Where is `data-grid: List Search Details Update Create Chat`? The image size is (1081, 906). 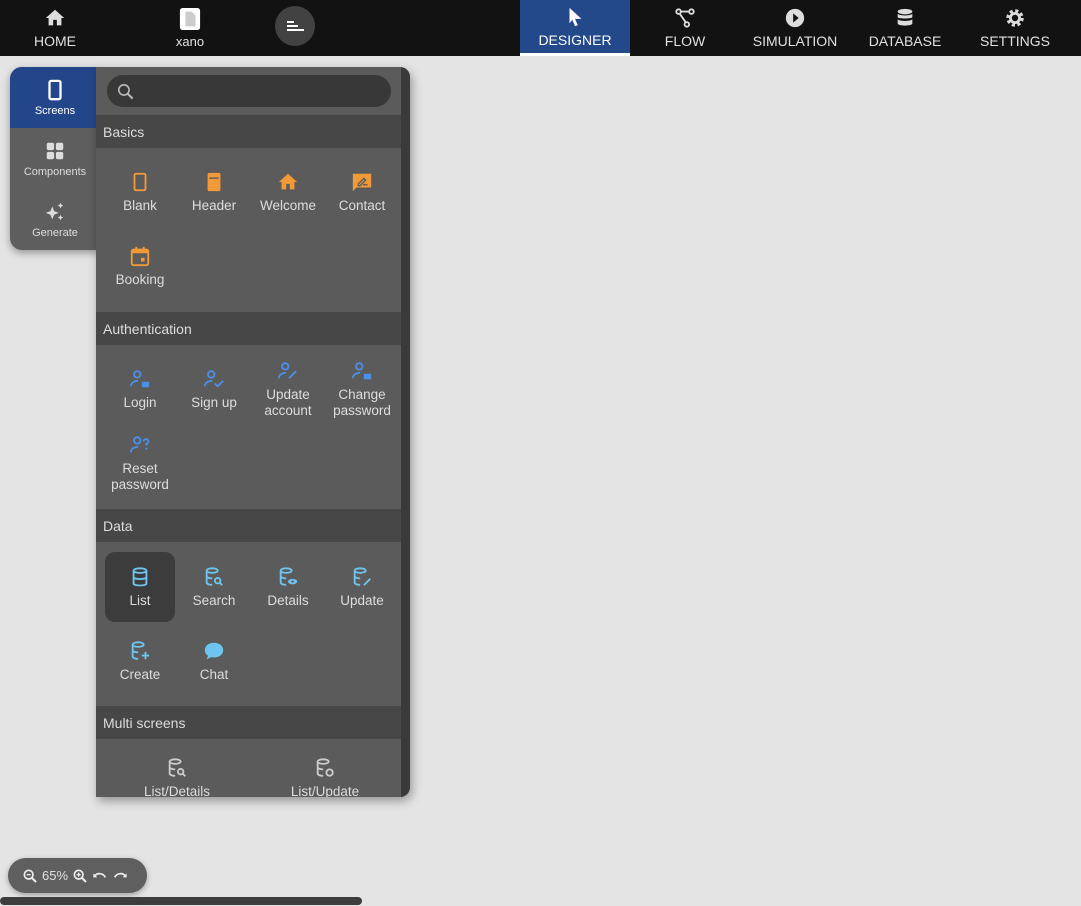 data-grid: List Search Details Update Create Chat is located at coordinates (251, 624).